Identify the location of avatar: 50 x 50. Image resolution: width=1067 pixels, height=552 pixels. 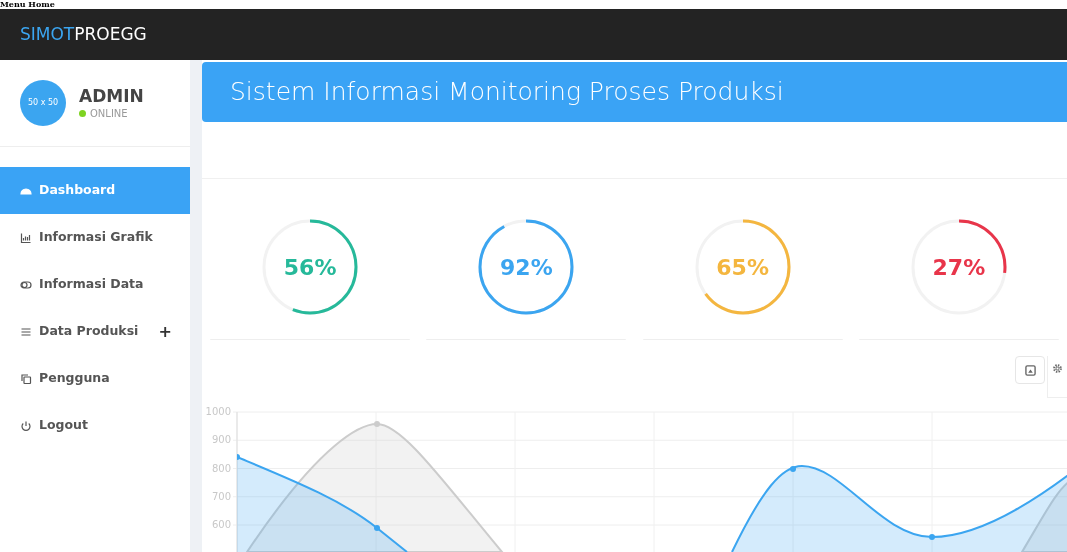
(43, 103).